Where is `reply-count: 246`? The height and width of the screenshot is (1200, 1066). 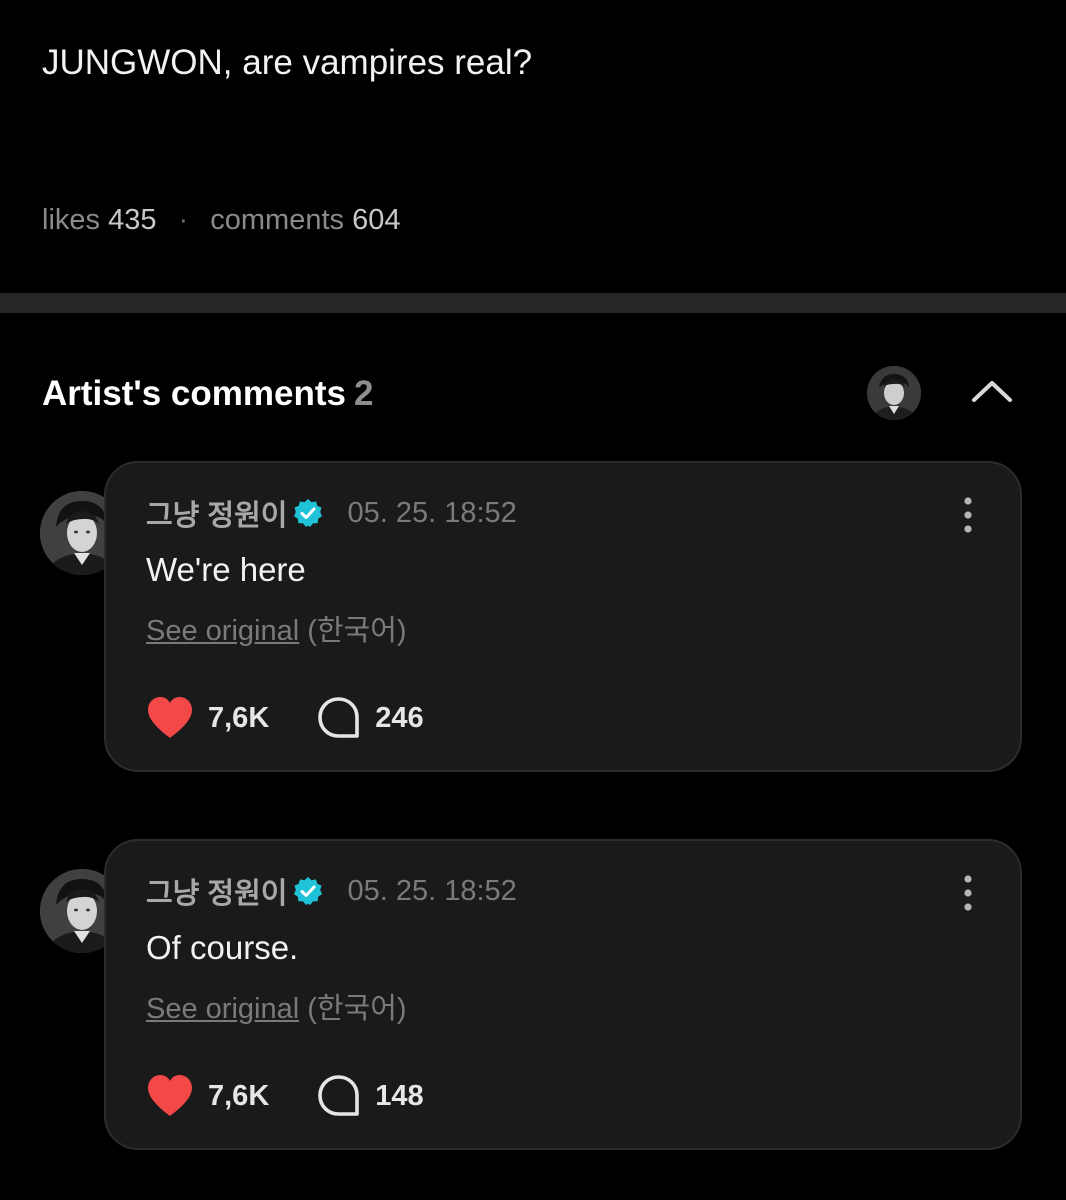
reply-count: 246 is located at coordinates (399, 717).